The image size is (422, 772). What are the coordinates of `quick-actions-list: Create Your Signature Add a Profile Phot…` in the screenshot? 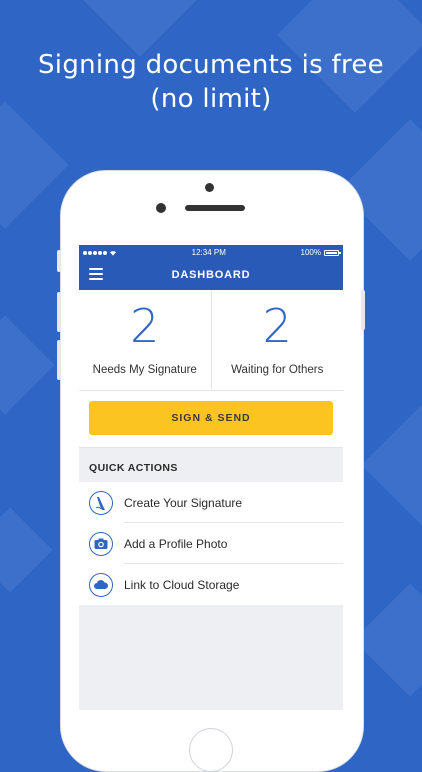 It's located at (211, 543).